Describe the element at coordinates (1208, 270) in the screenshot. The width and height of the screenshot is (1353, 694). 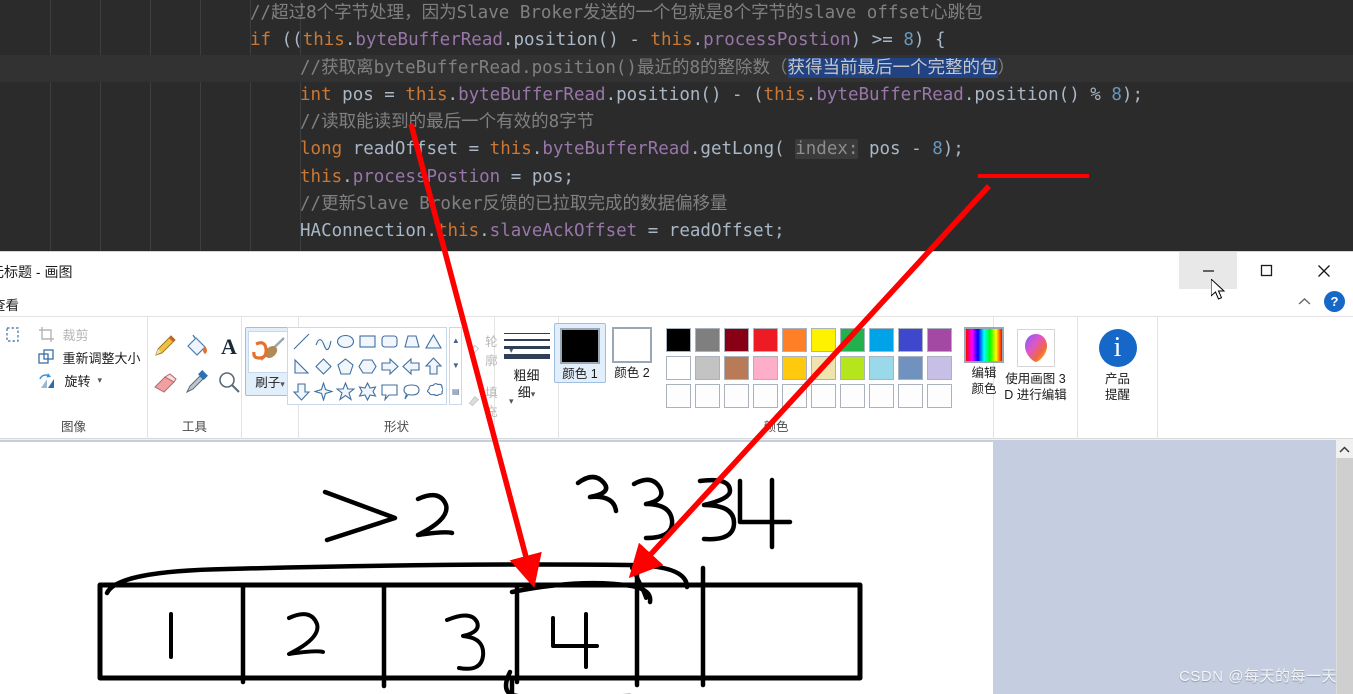
I see `minimize-button` at that location.